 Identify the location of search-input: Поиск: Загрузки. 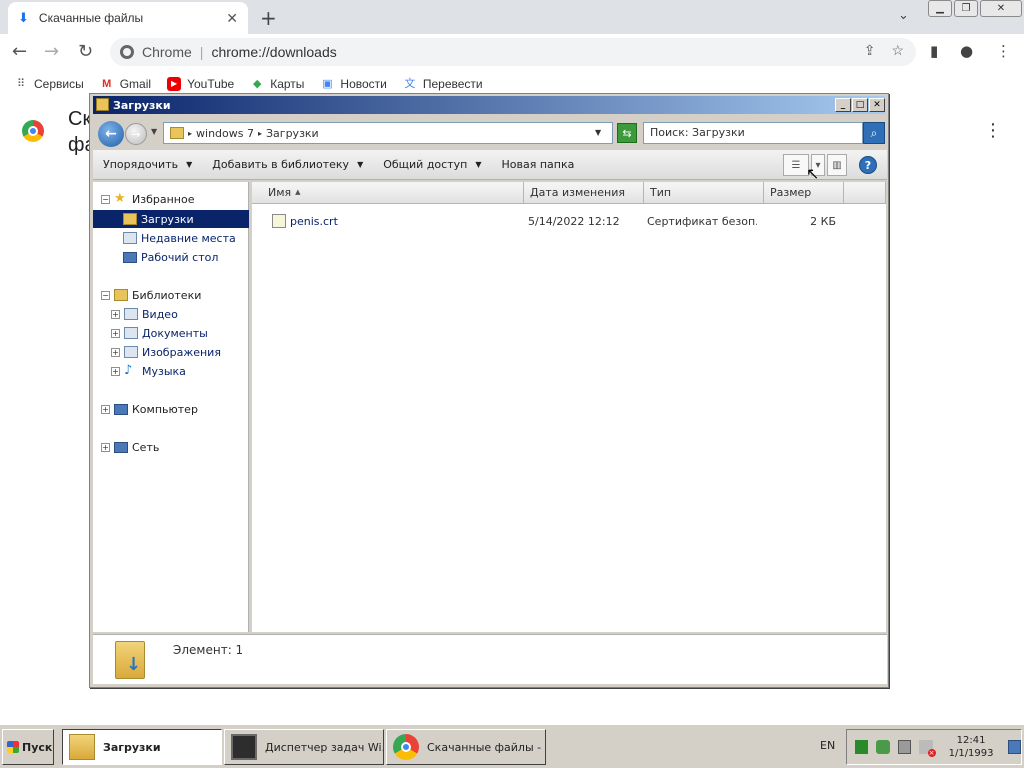
(753, 133).